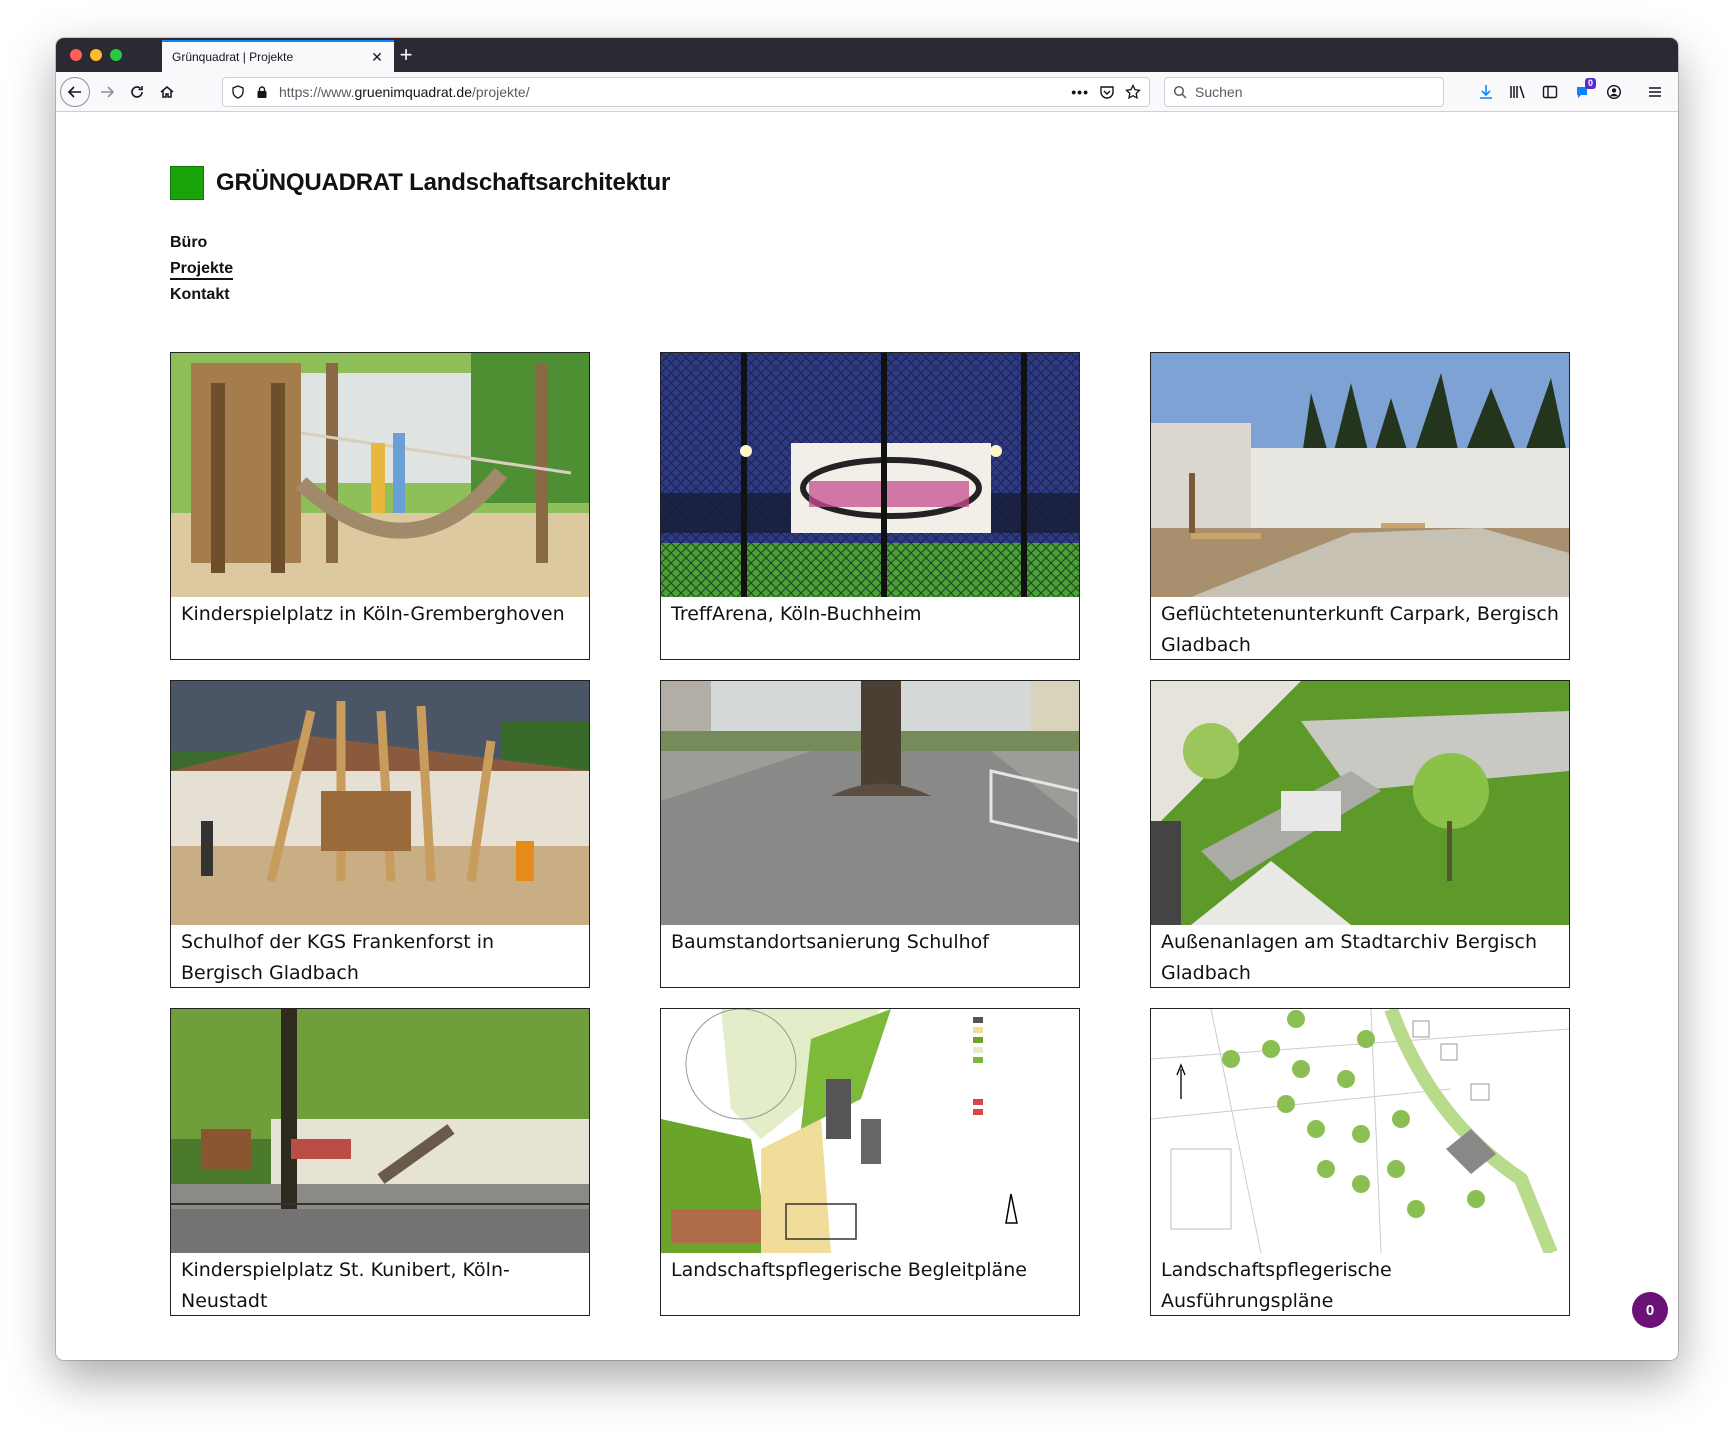  I want to click on project-image-park-playground, so click(380, 1131).